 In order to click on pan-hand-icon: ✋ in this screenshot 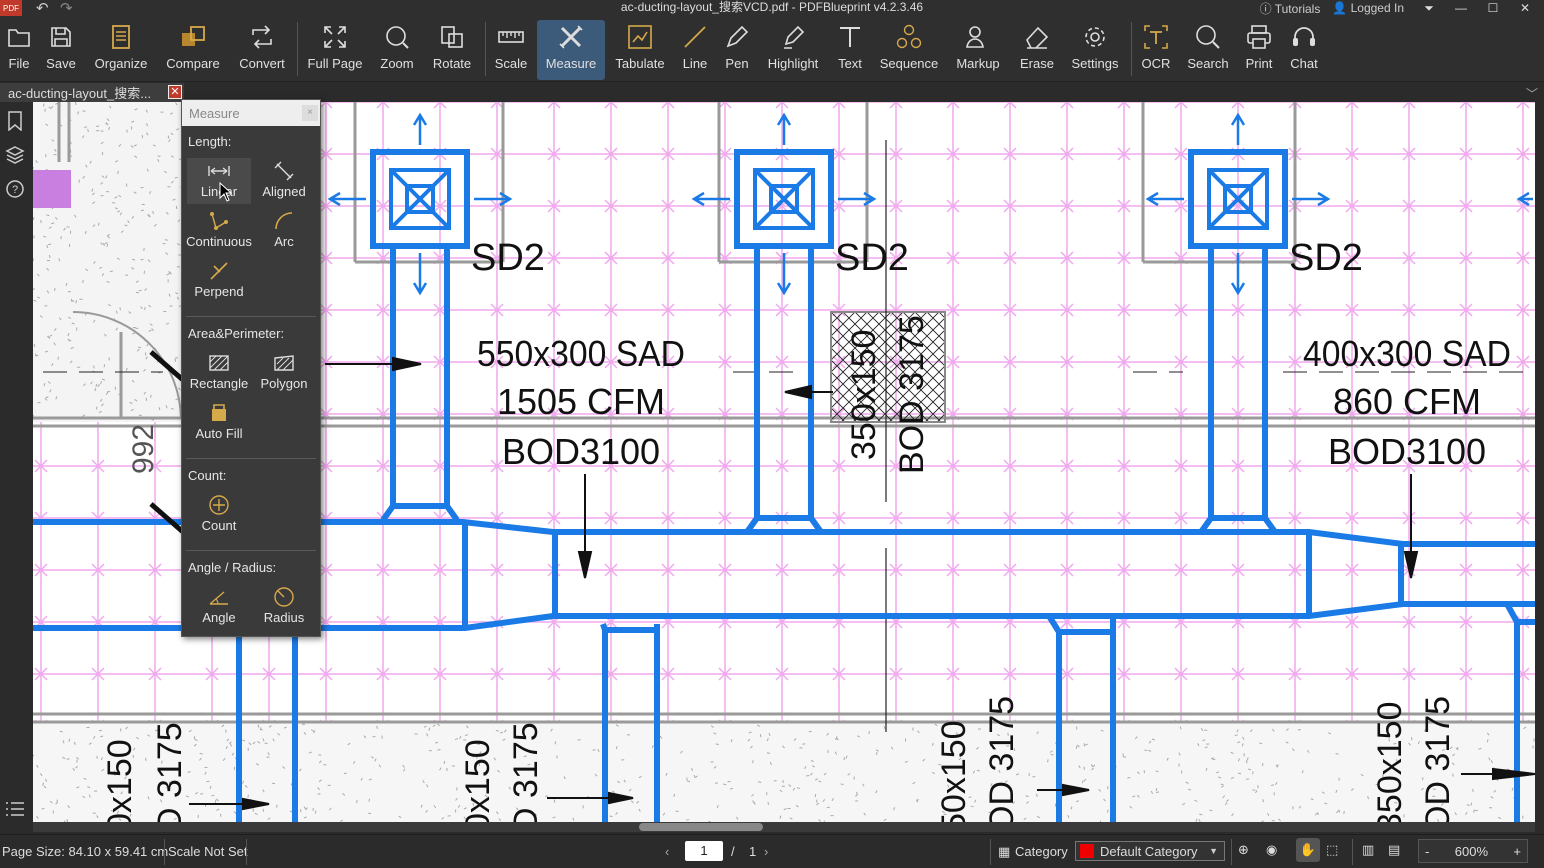, I will do `click(1308, 850)`.